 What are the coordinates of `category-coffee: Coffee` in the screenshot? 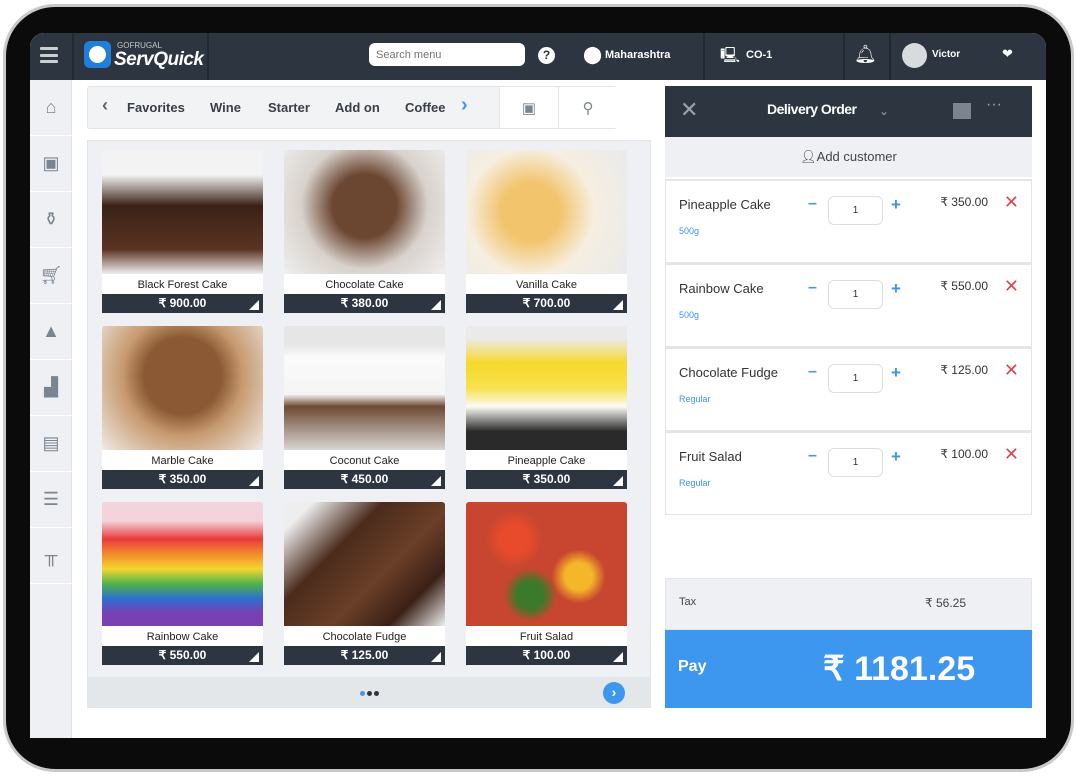 It's located at (425, 107).